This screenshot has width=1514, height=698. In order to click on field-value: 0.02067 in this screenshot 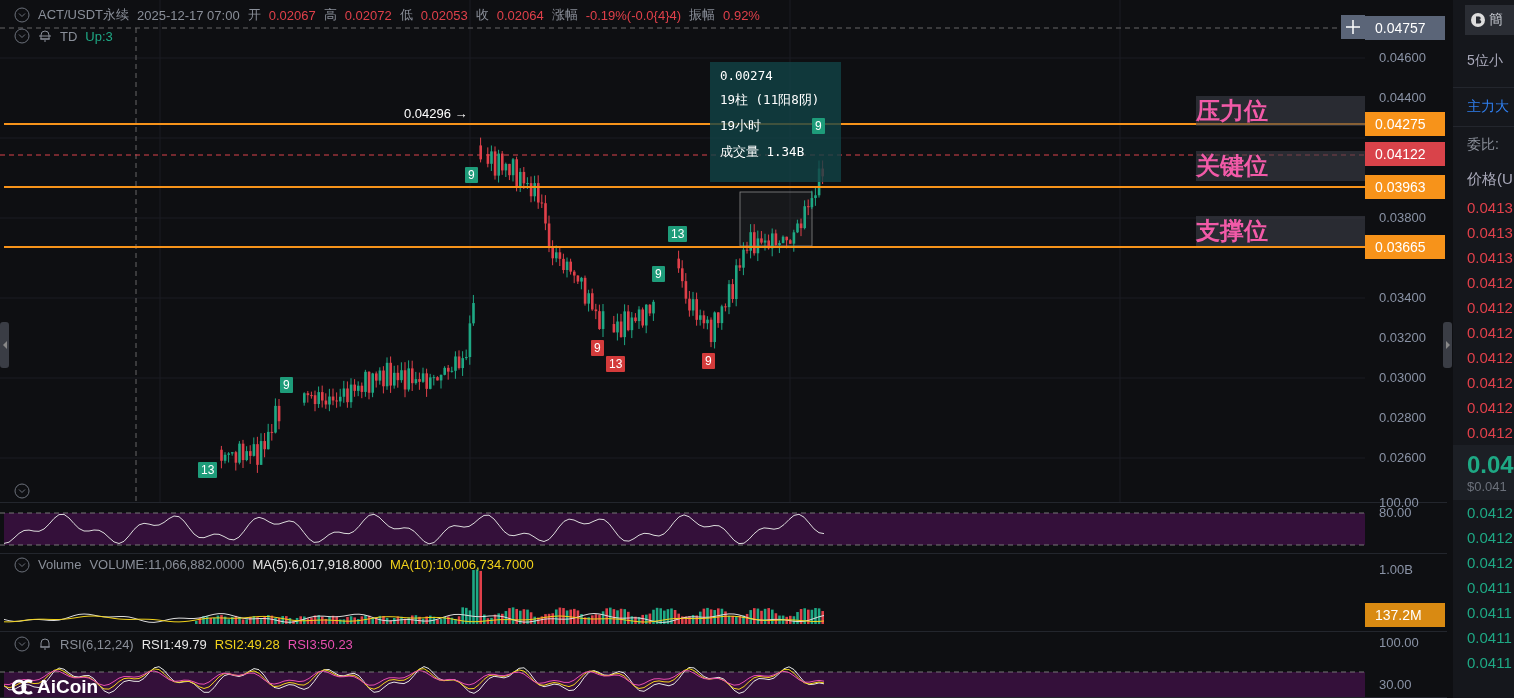, I will do `click(292, 15)`.